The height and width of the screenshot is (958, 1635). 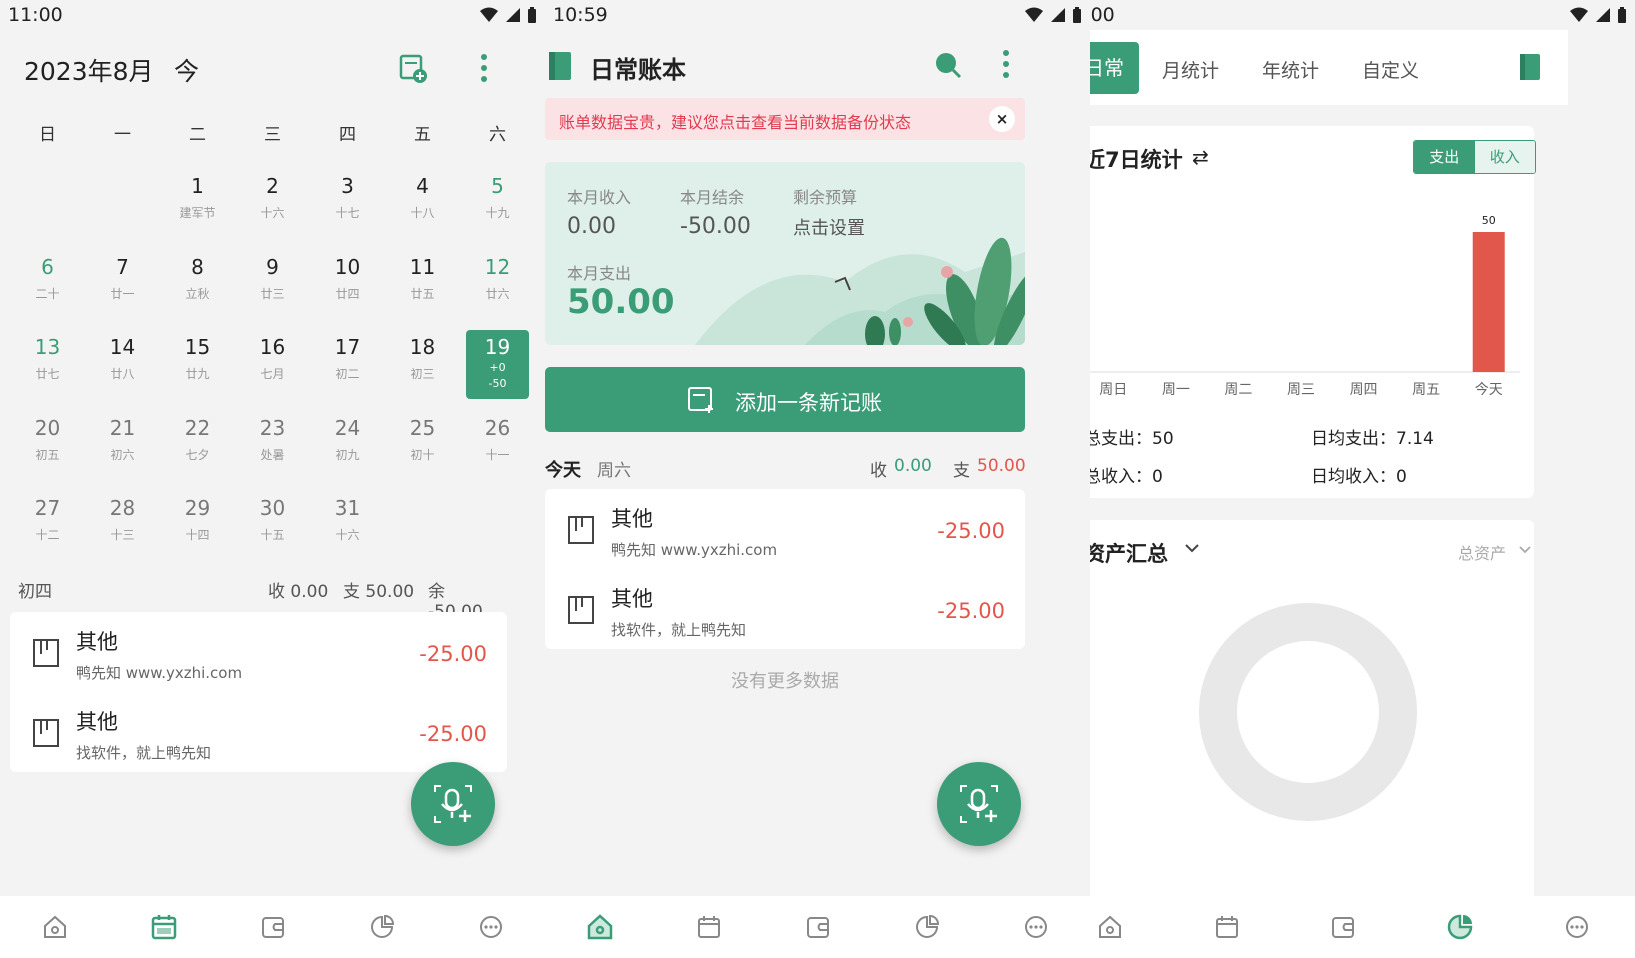 I want to click on record-note: 找软件，就上鸭先知, so click(x=679, y=630).